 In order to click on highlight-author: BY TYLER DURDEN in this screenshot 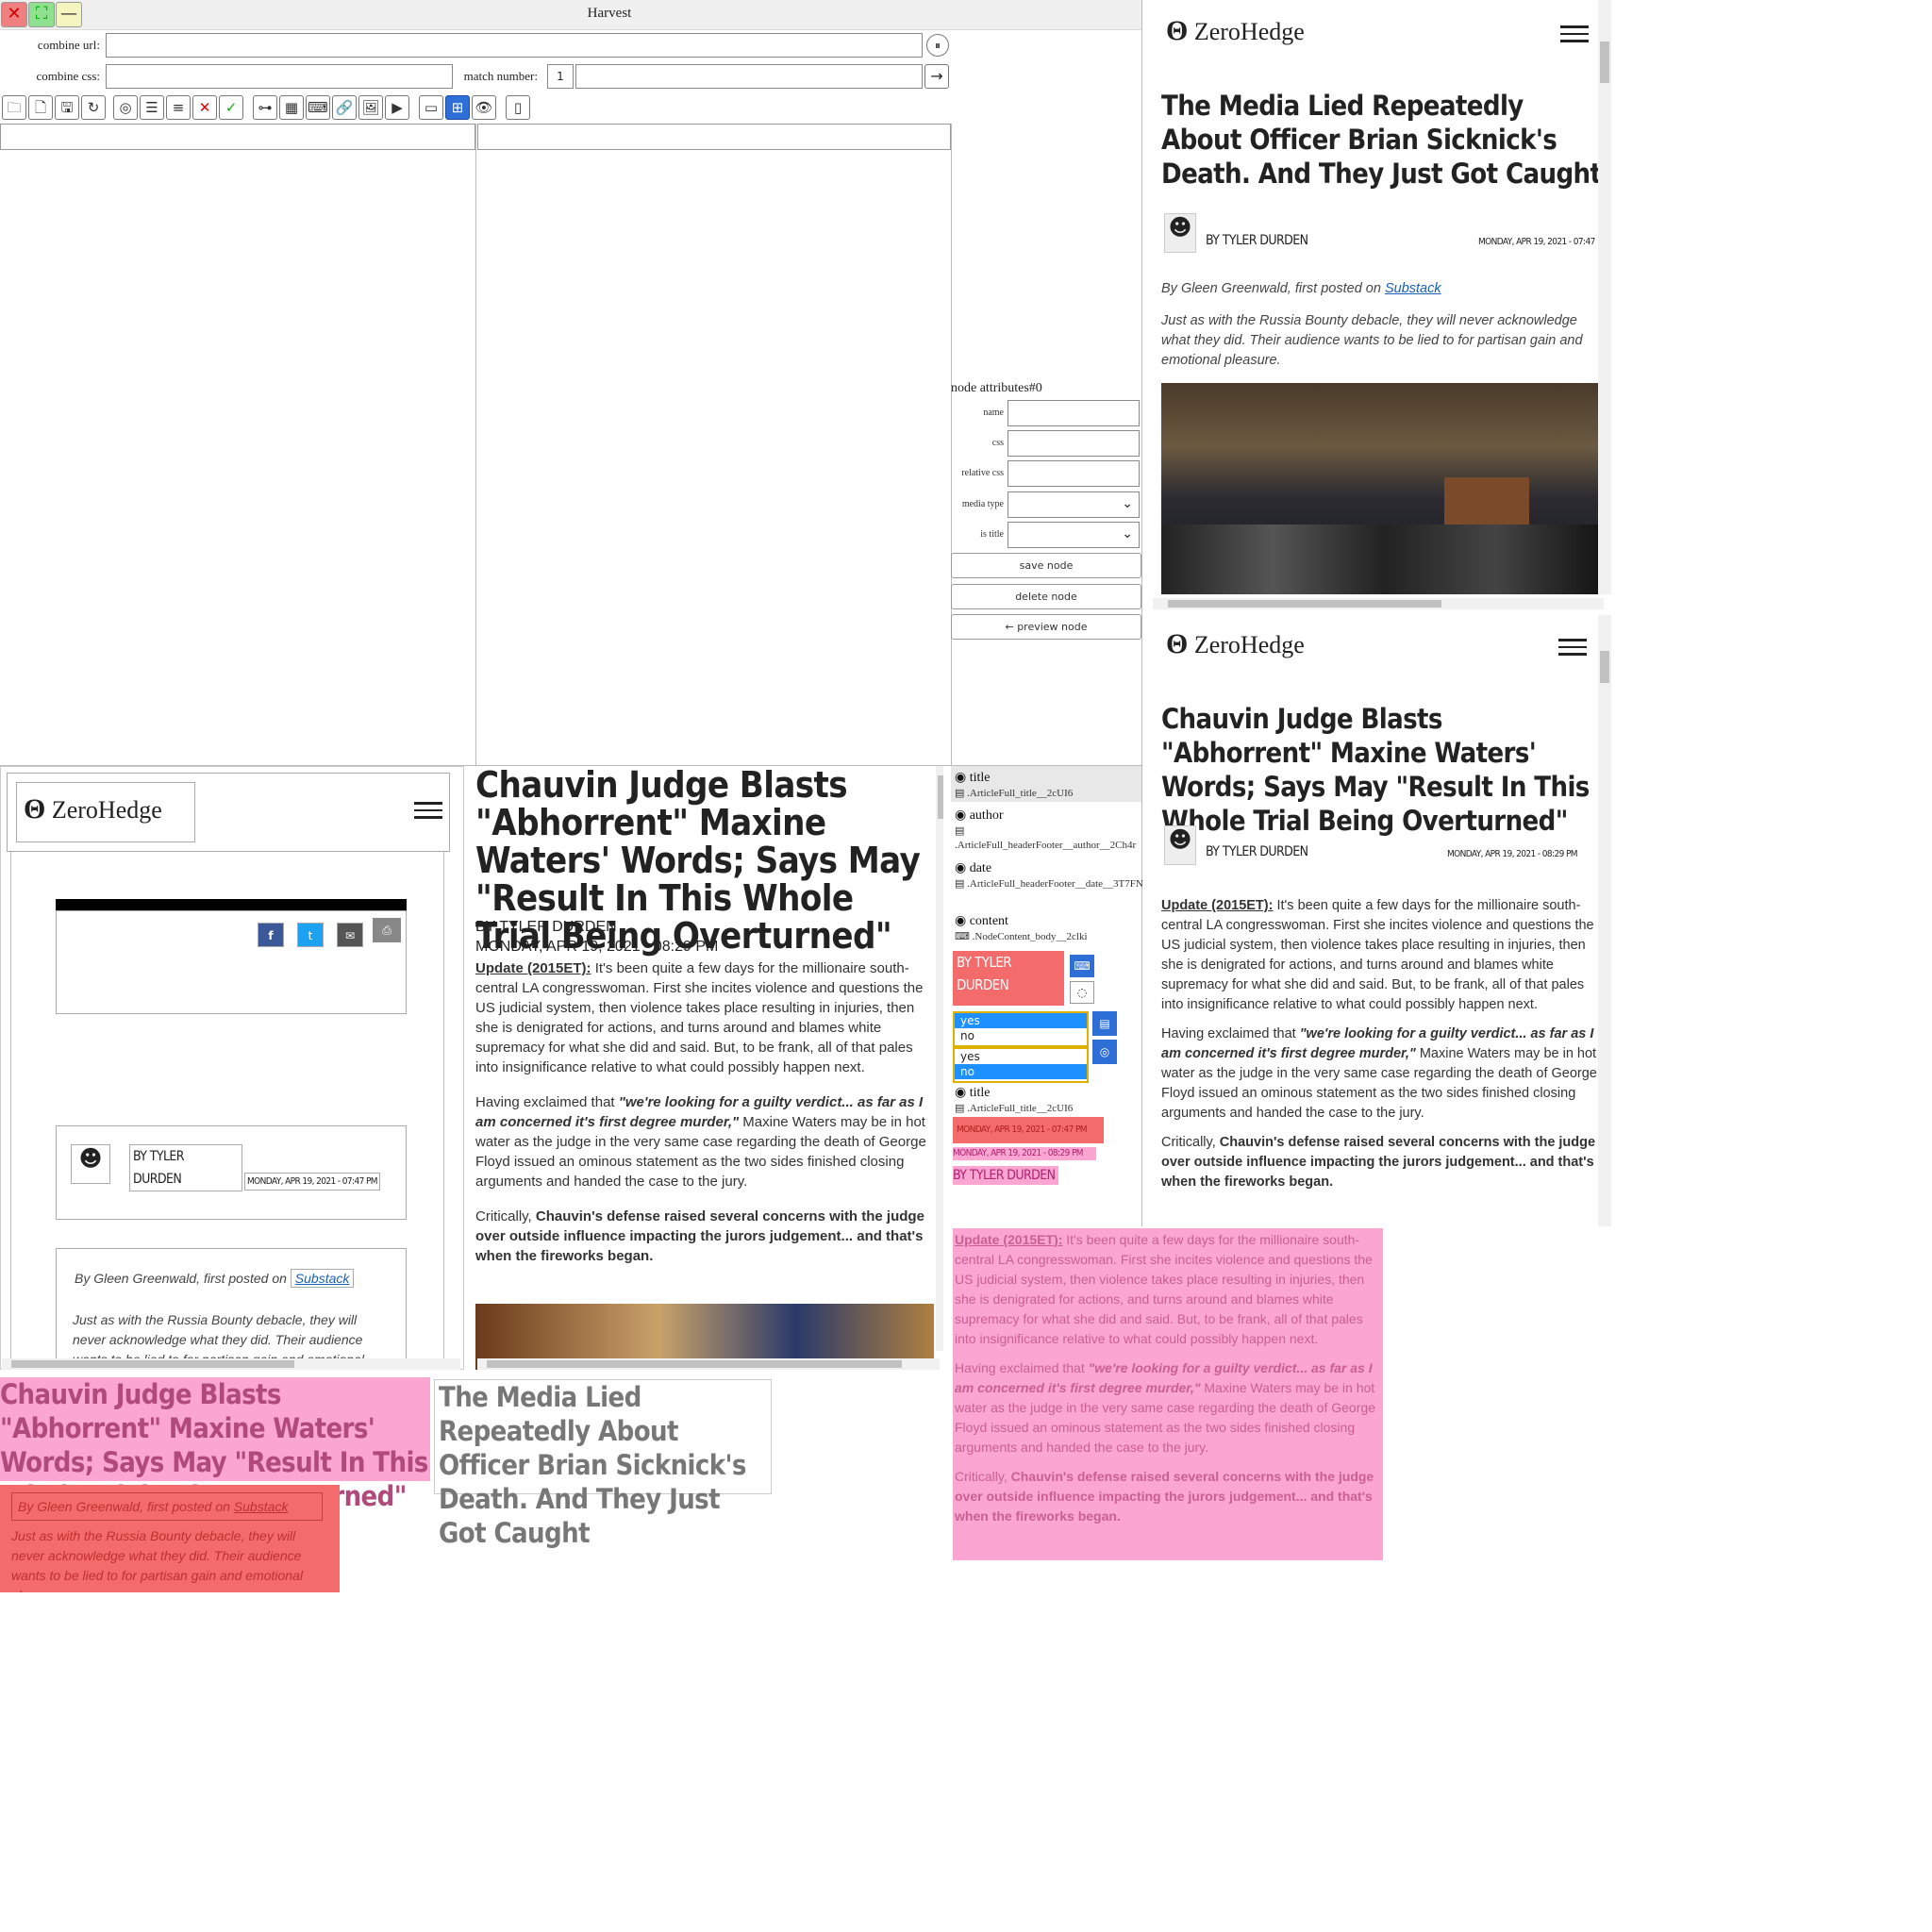, I will do `click(1008, 979)`.